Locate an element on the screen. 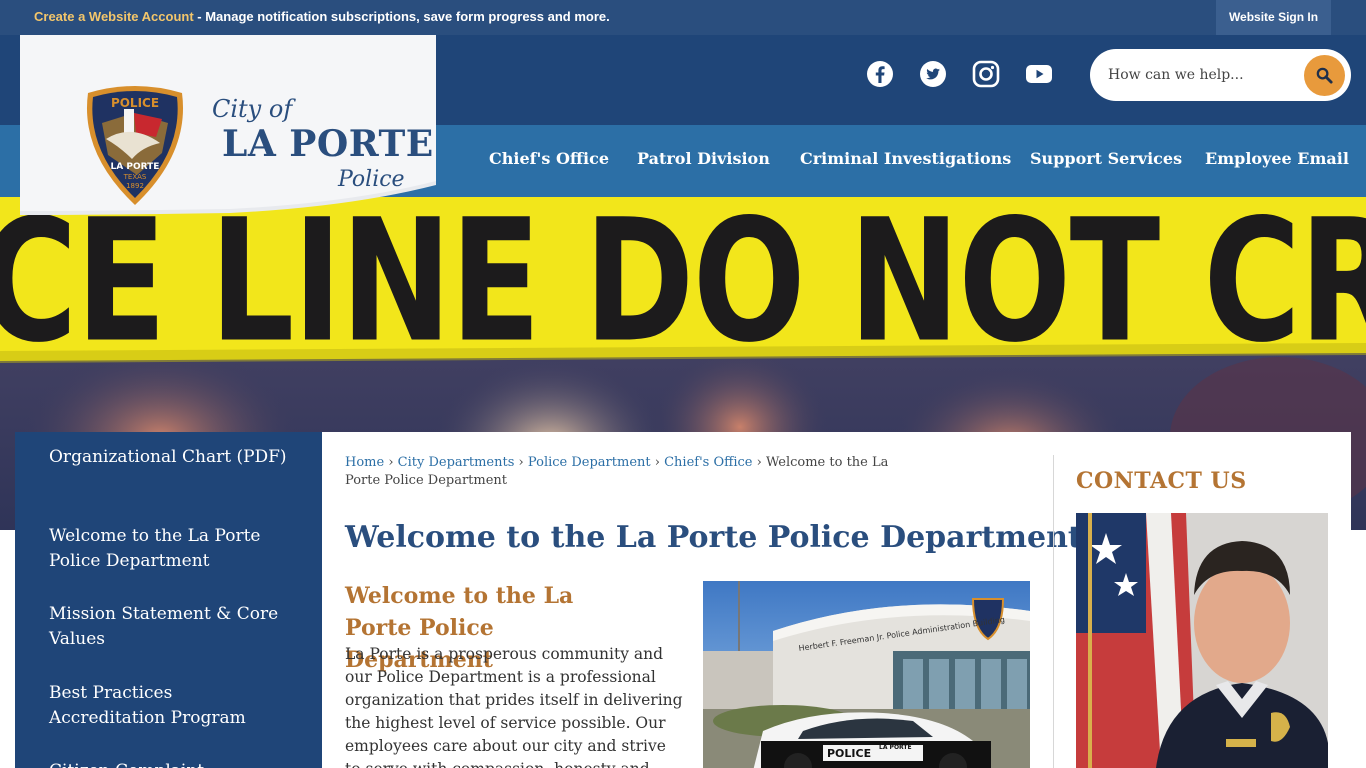  badge-state-text: TEXAS is located at coordinates (135, 177).